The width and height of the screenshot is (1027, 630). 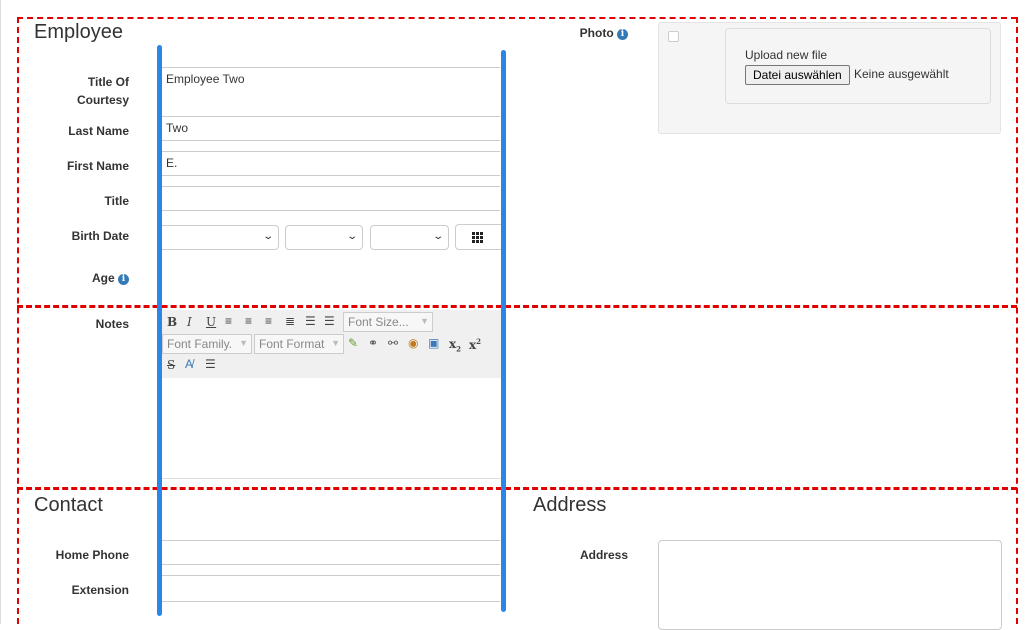 I want to click on choose-file-button: Datei auswählen, so click(x=797, y=75).